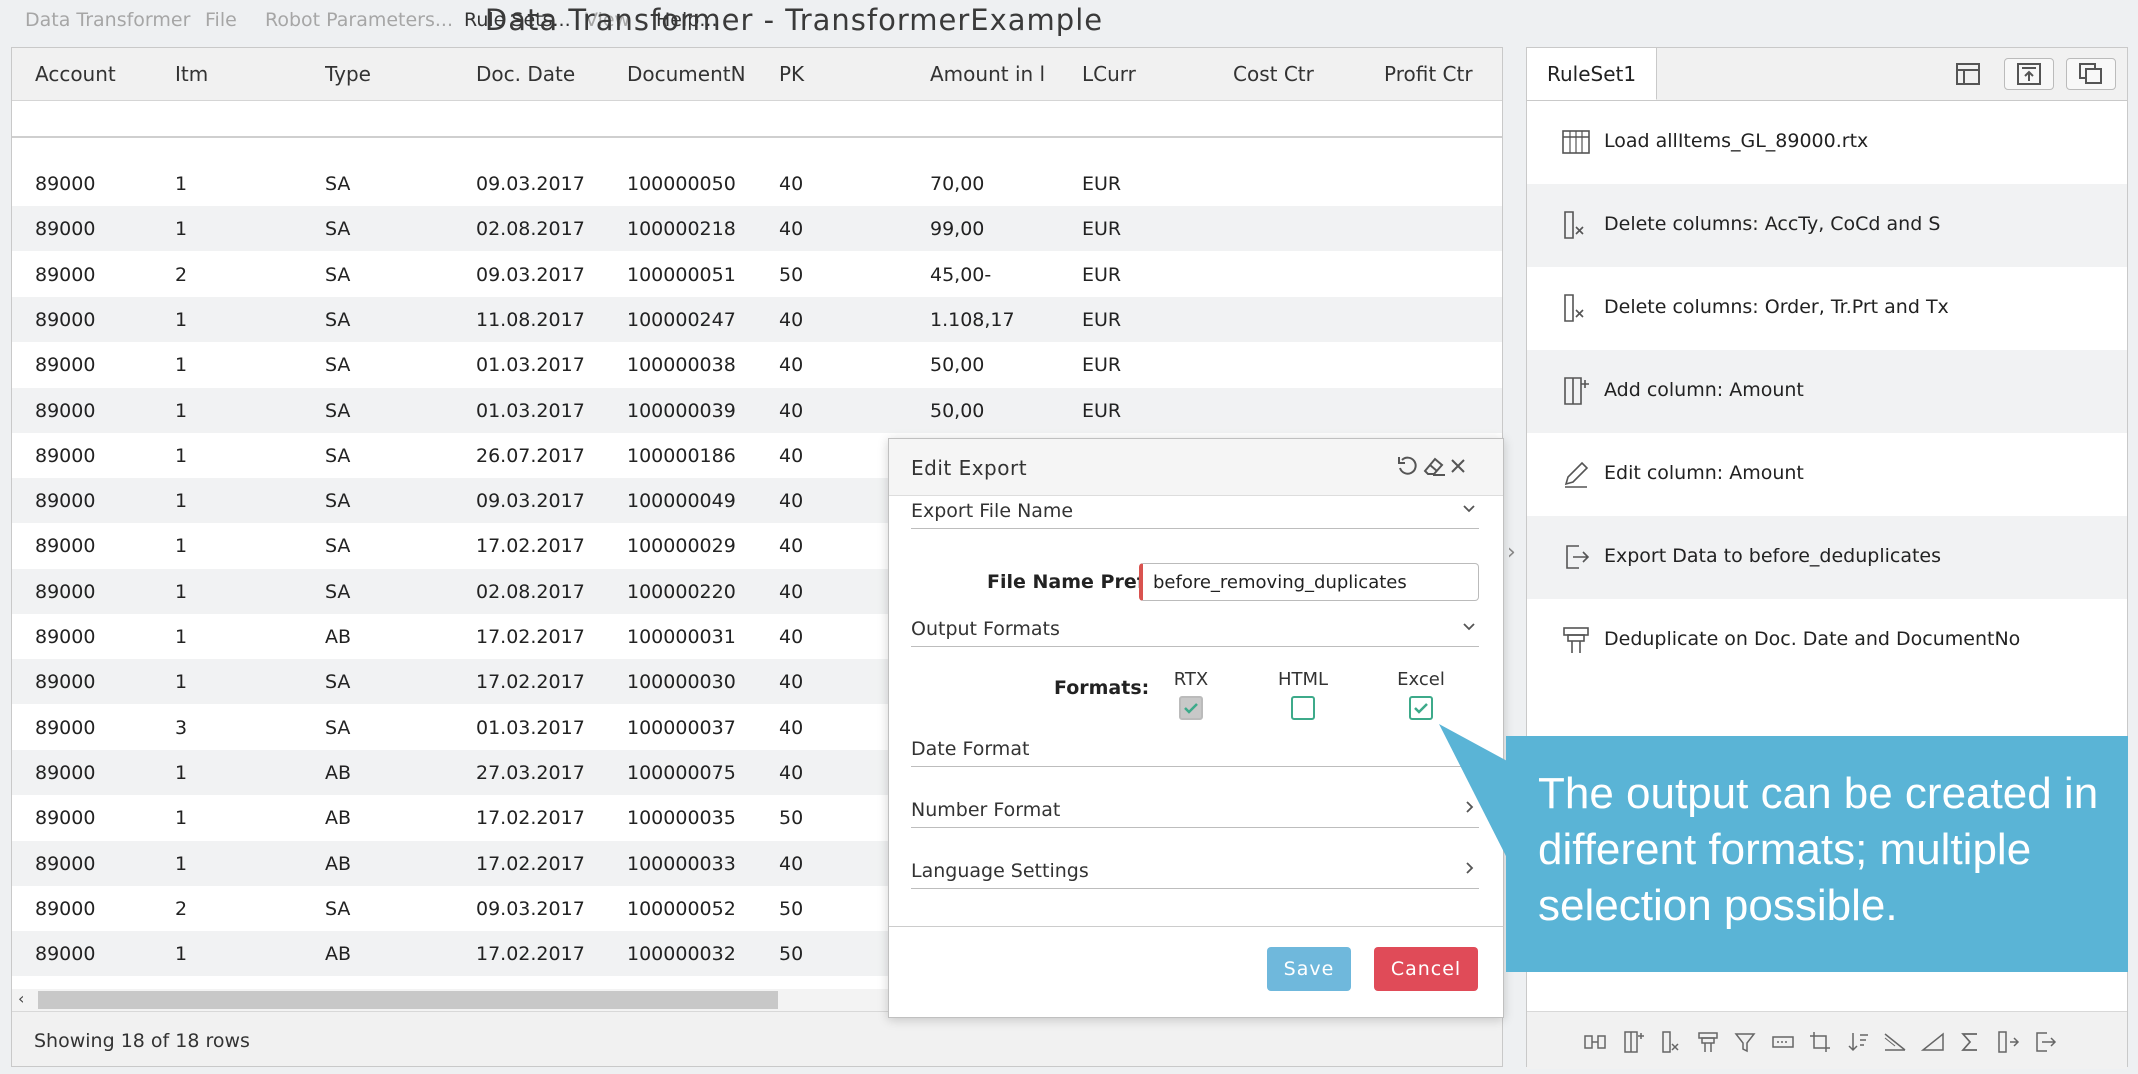 The height and width of the screenshot is (1074, 2138). I want to click on section-language-settings: Language Settings, so click(1195, 872).